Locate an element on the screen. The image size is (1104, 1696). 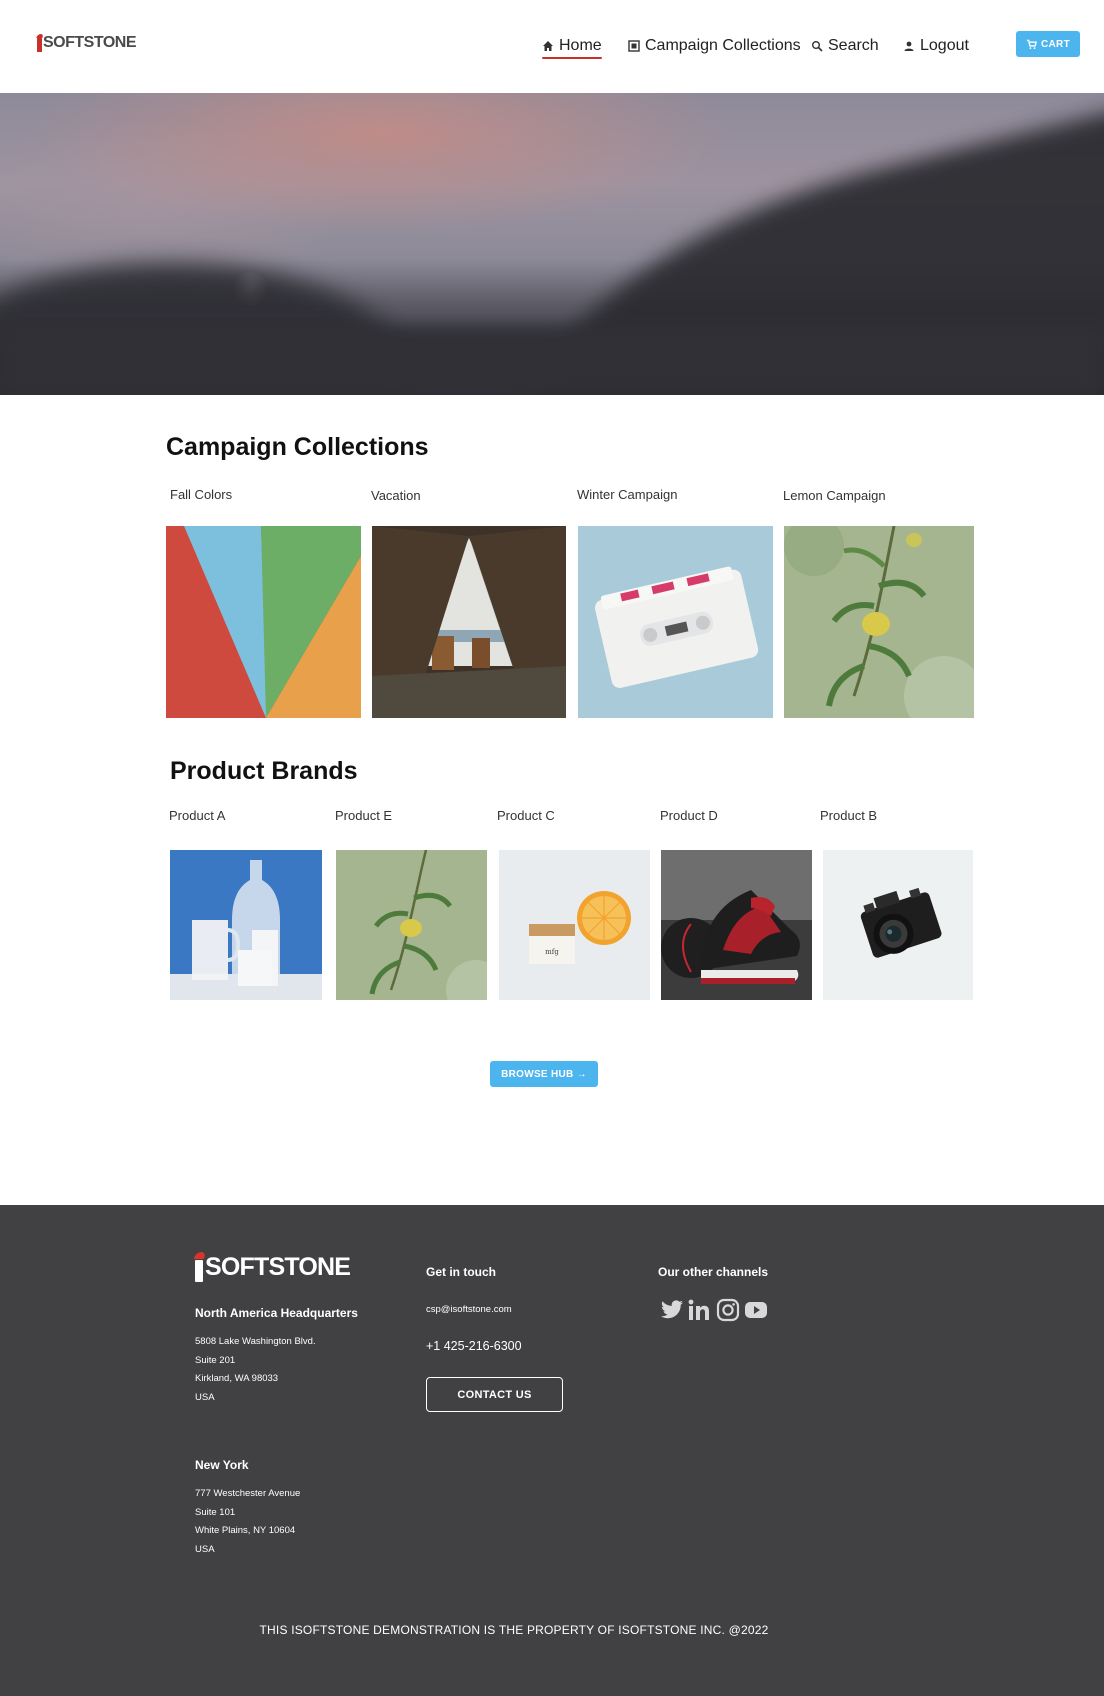
brand-image-c: mfg is located at coordinates (574, 925).